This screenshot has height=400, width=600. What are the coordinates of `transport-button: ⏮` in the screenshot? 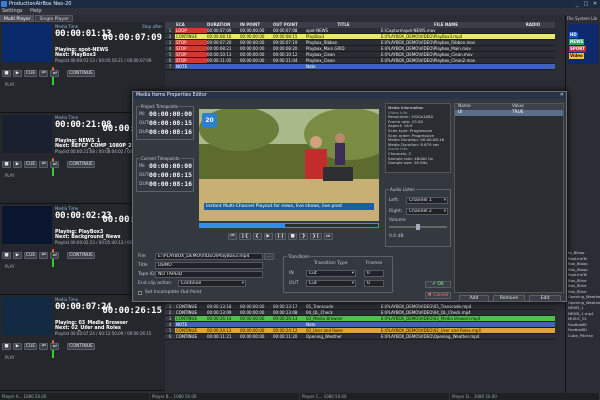 It's located at (232, 236).